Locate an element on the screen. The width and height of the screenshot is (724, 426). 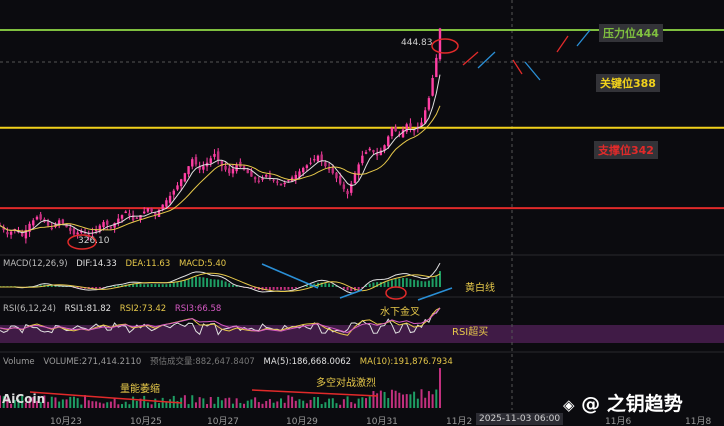
rsi-label: RSI(6,12,24) is located at coordinates (29, 309).